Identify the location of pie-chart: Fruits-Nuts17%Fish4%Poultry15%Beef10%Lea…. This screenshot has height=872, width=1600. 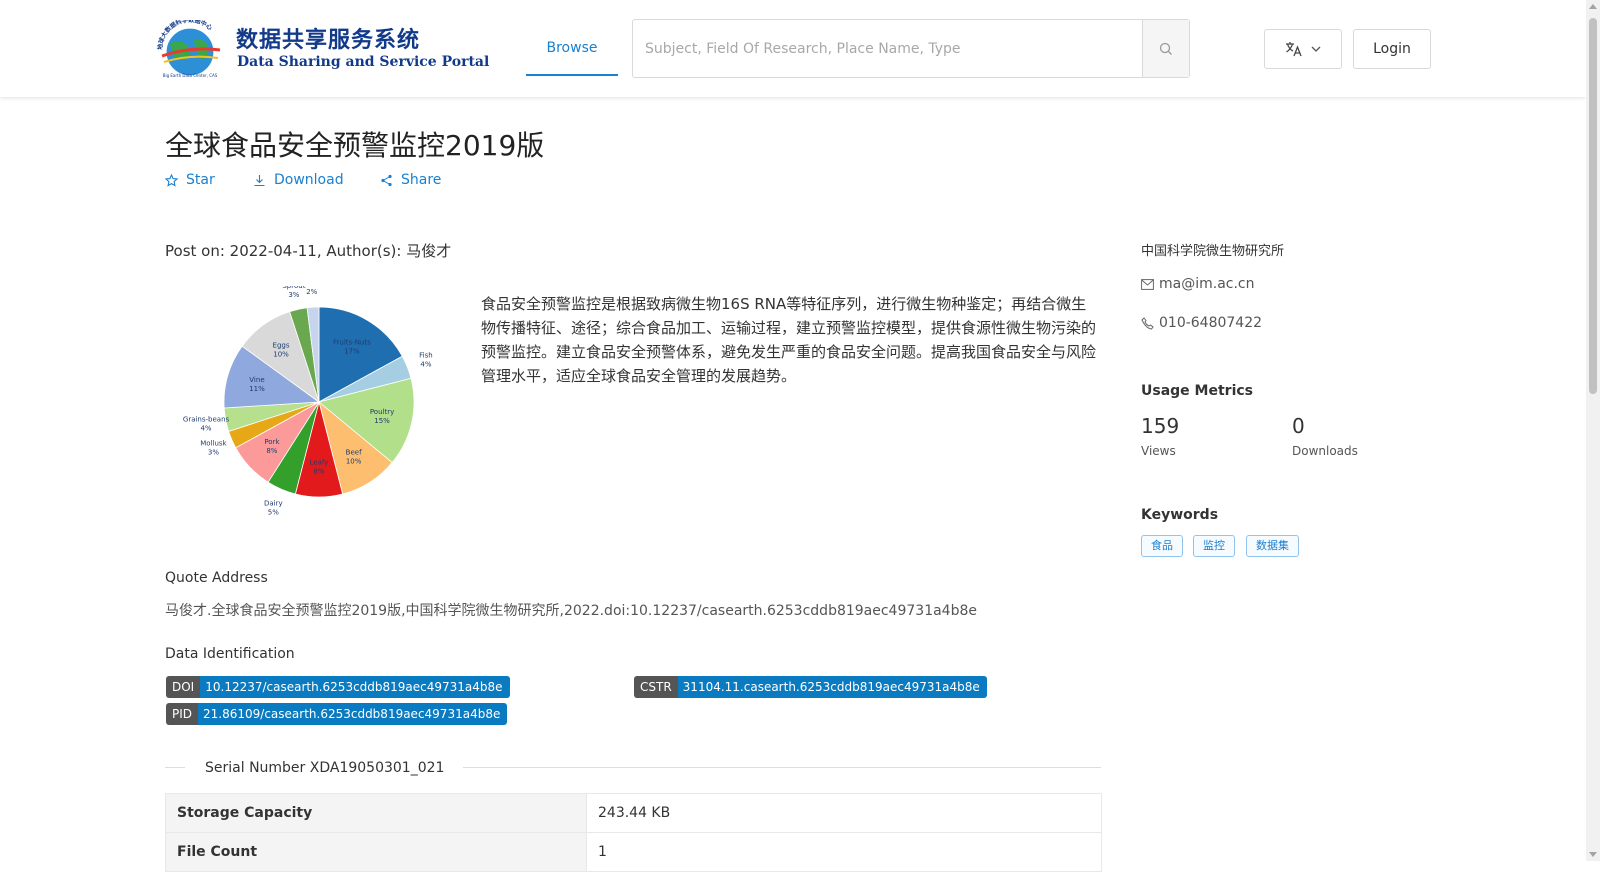
(308, 398).